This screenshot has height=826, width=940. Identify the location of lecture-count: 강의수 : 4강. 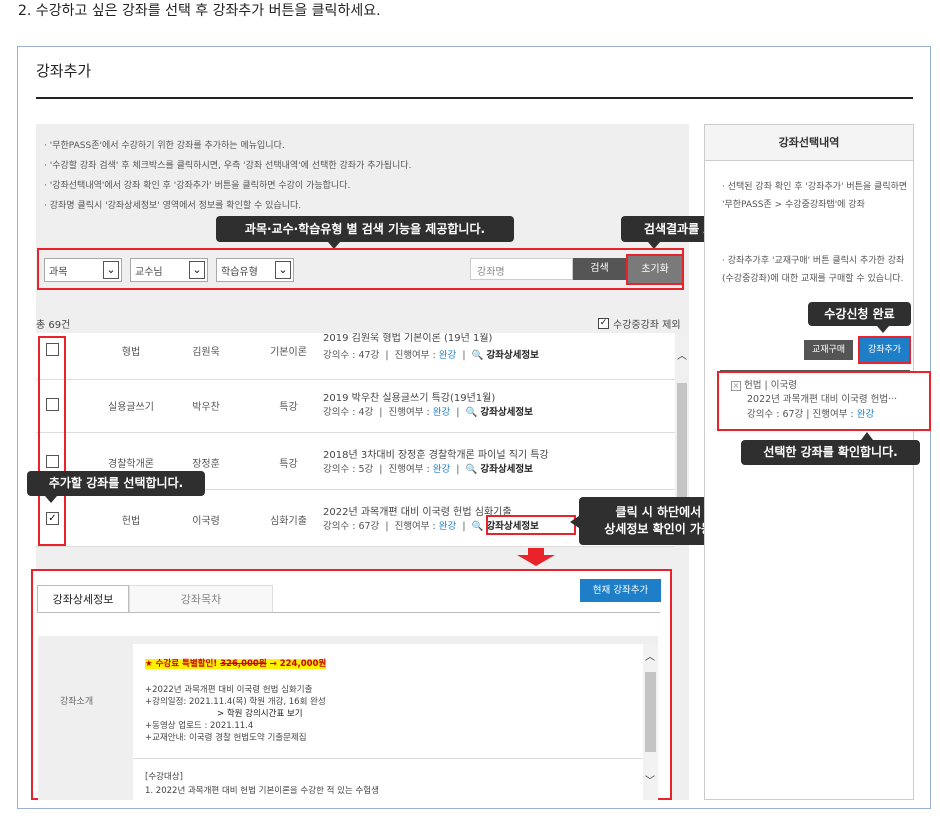
(348, 412).